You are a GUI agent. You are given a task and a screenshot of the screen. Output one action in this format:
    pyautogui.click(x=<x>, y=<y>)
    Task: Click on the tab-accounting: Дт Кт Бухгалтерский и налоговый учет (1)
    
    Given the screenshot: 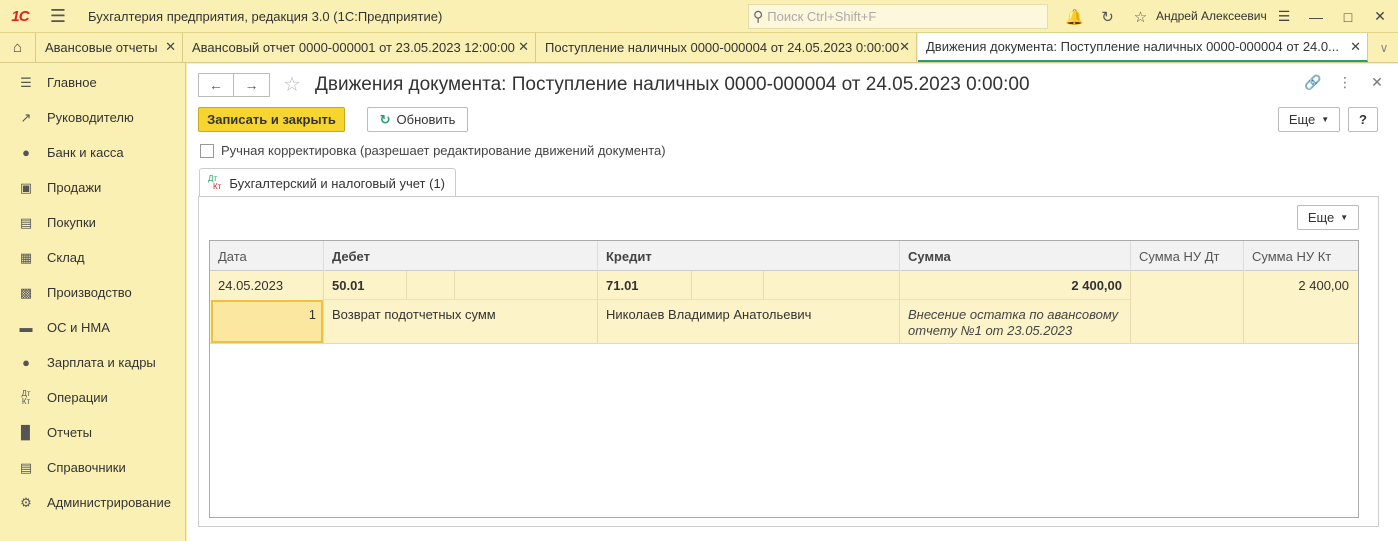 What is the action you would take?
    pyautogui.click(x=327, y=182)
    